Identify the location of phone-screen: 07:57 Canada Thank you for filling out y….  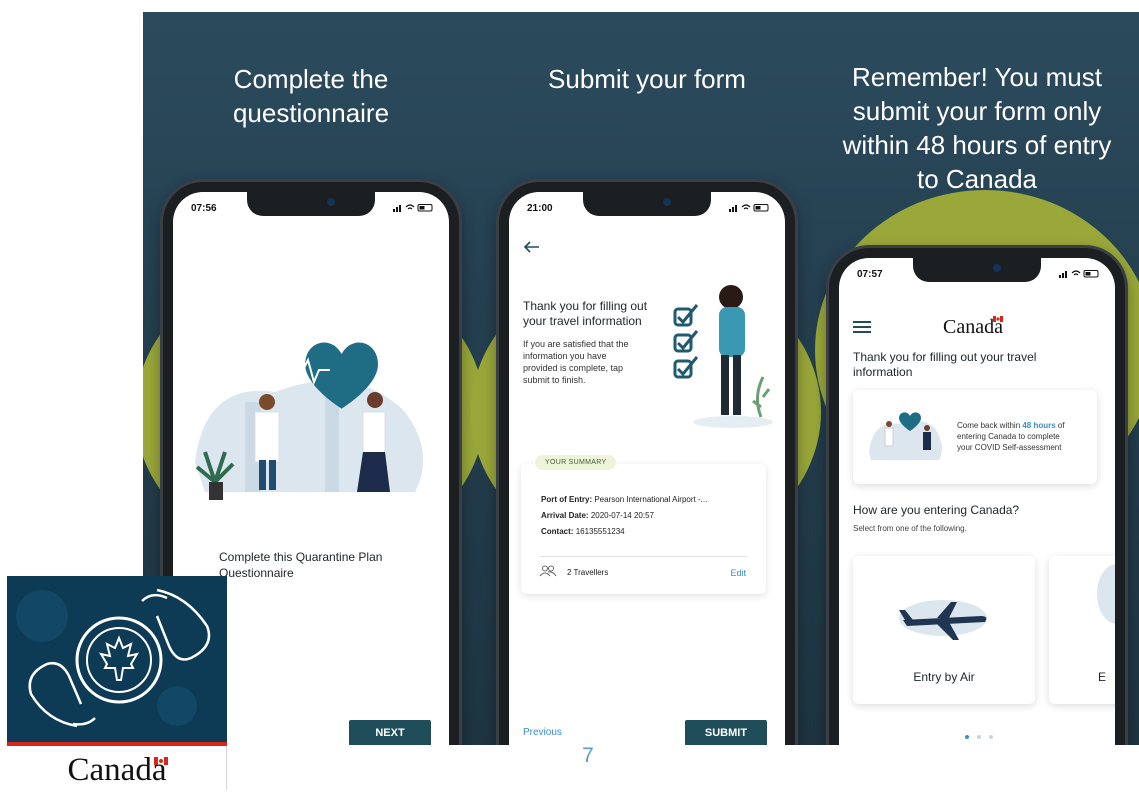
(977, 501).